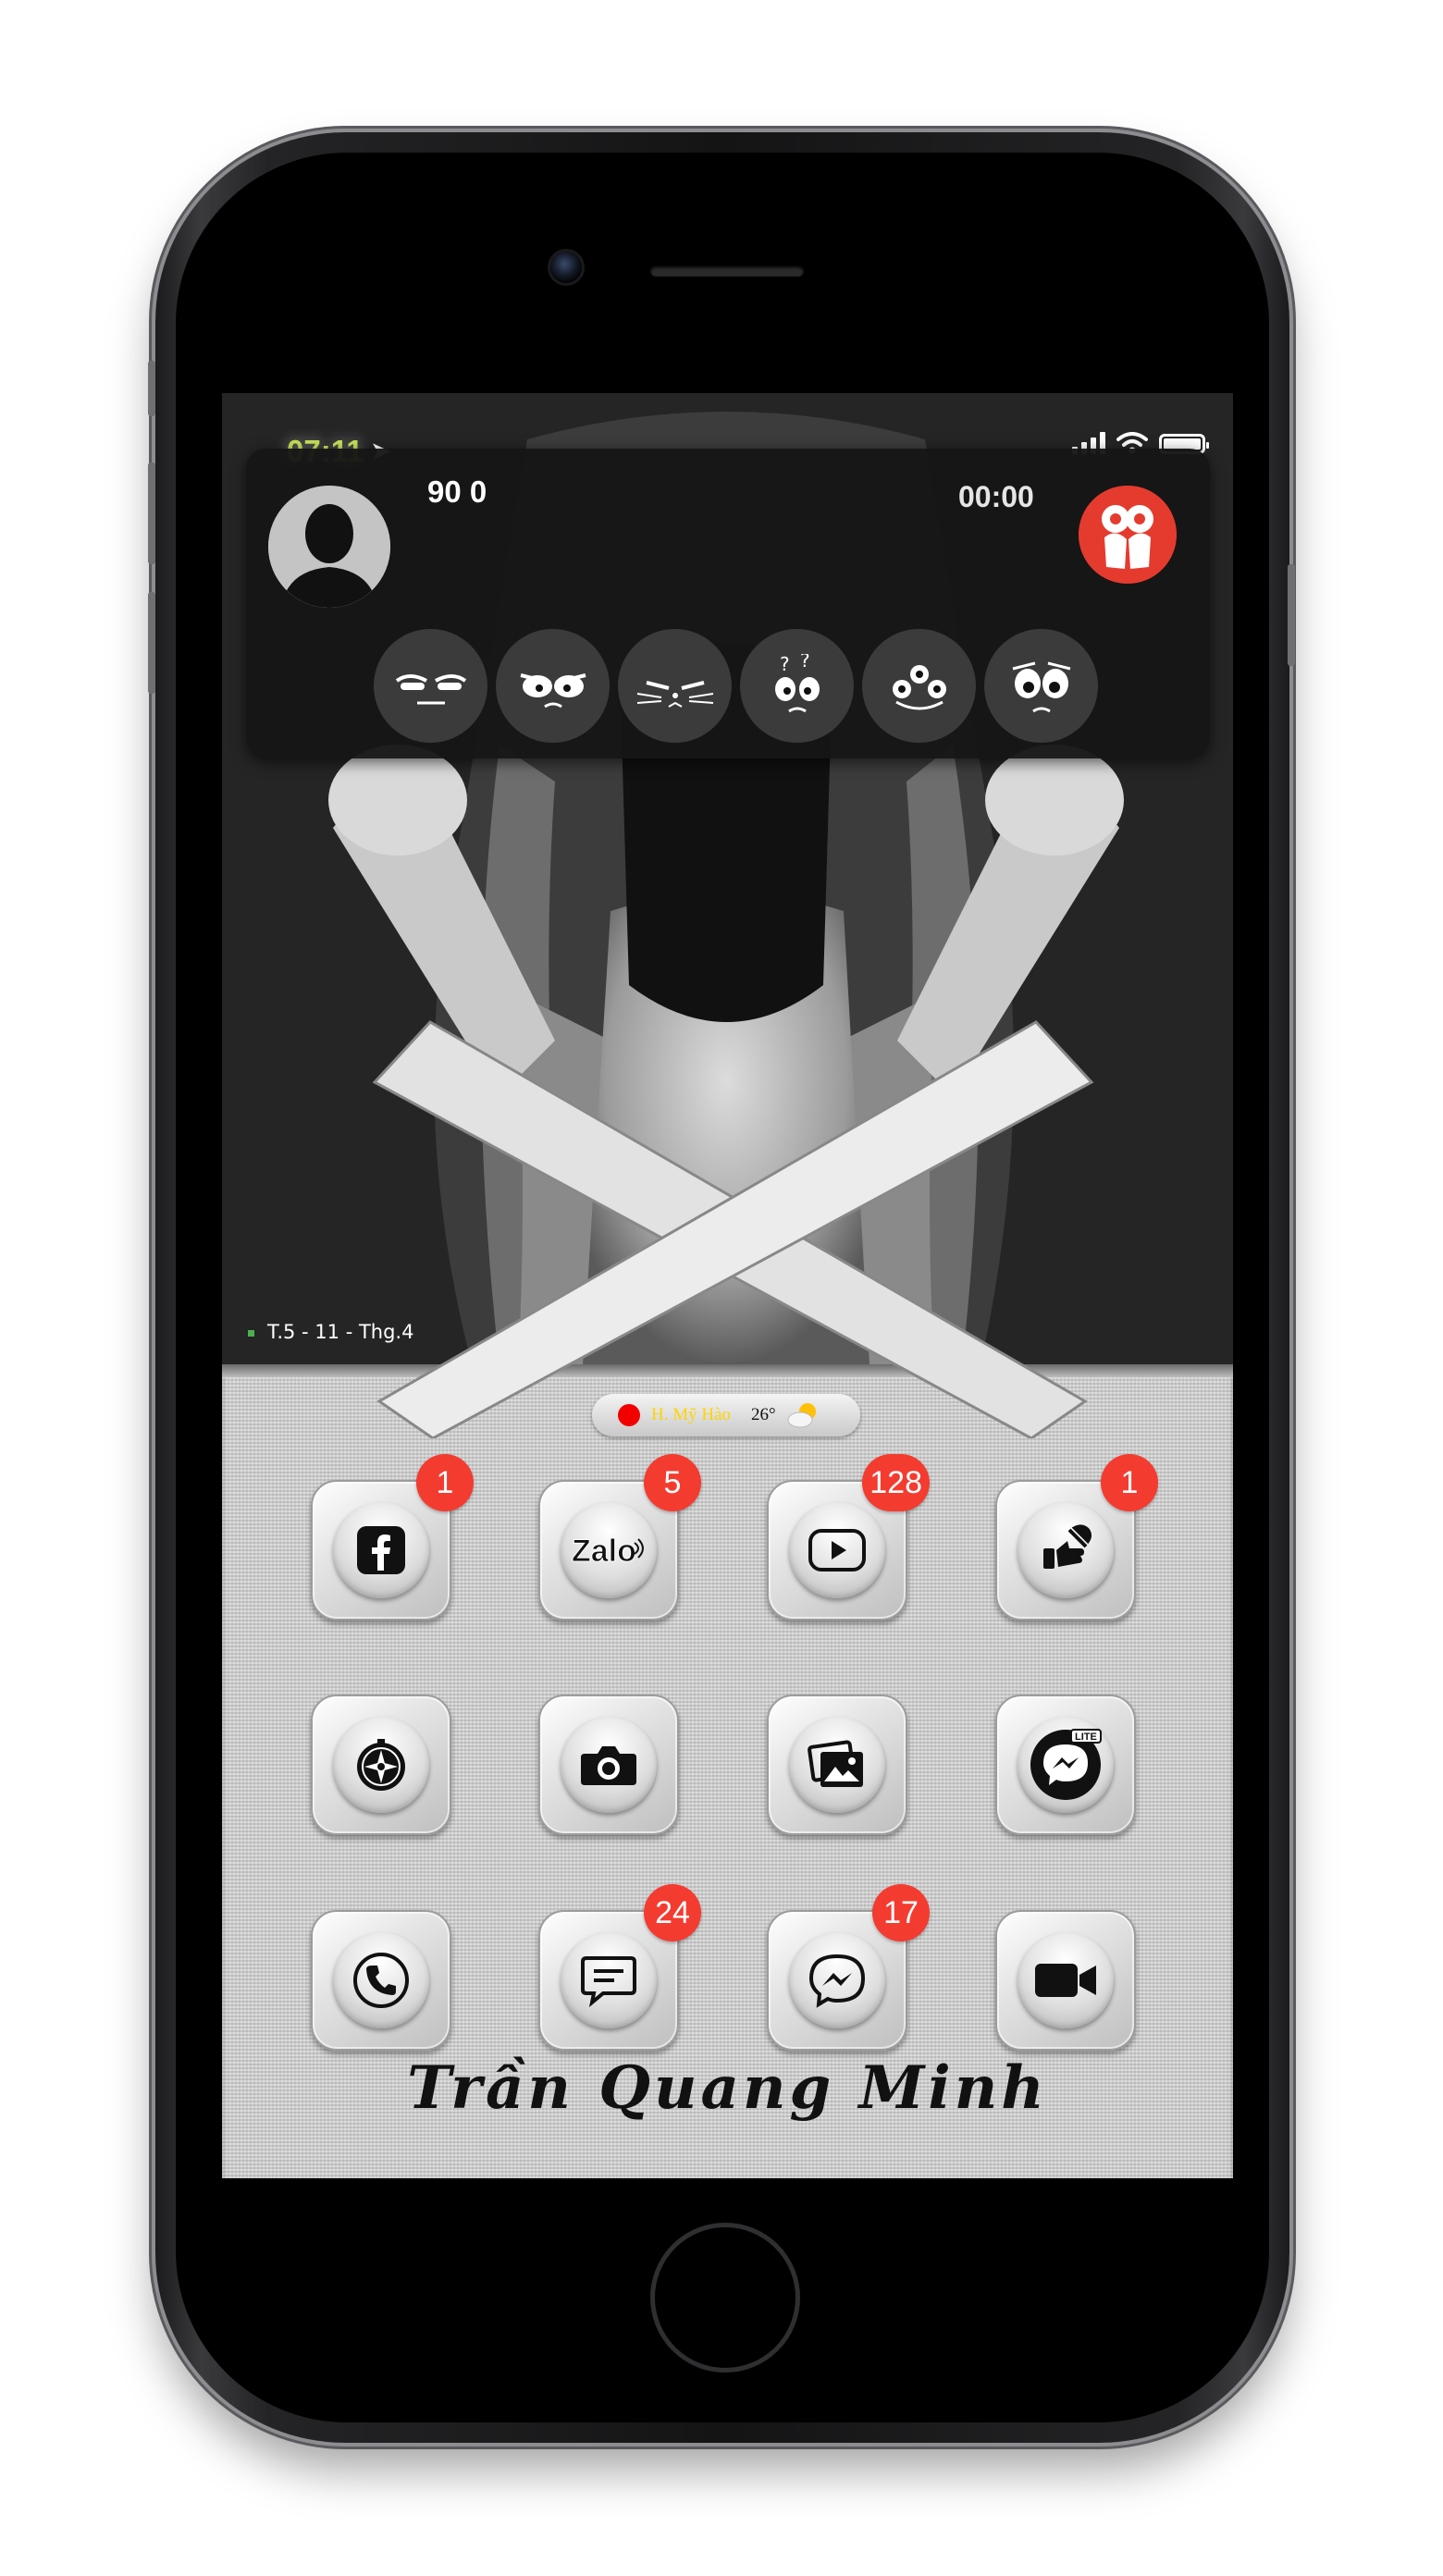 The width and height of the screenshot is (1443, 2576). What do you see at coordinates (1291, 615) in the screenshot?
I see `power-button` at bounding box center [1291, 615].